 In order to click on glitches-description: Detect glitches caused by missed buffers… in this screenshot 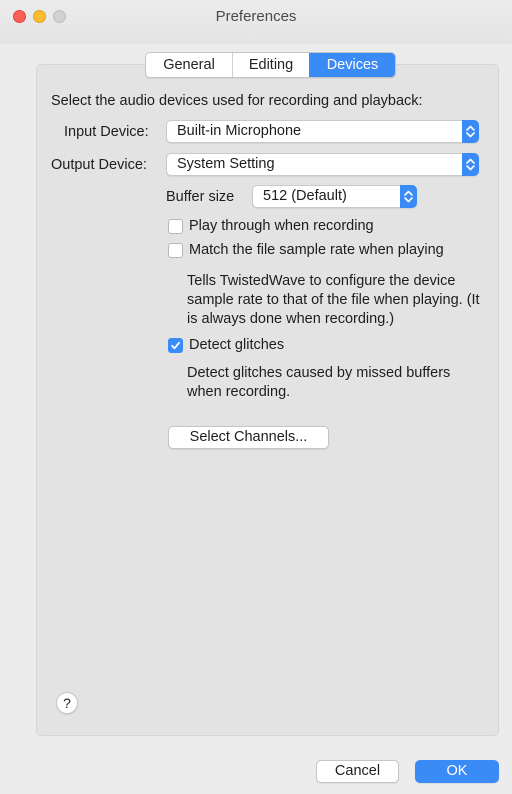, I will do `click(319, 382)`.